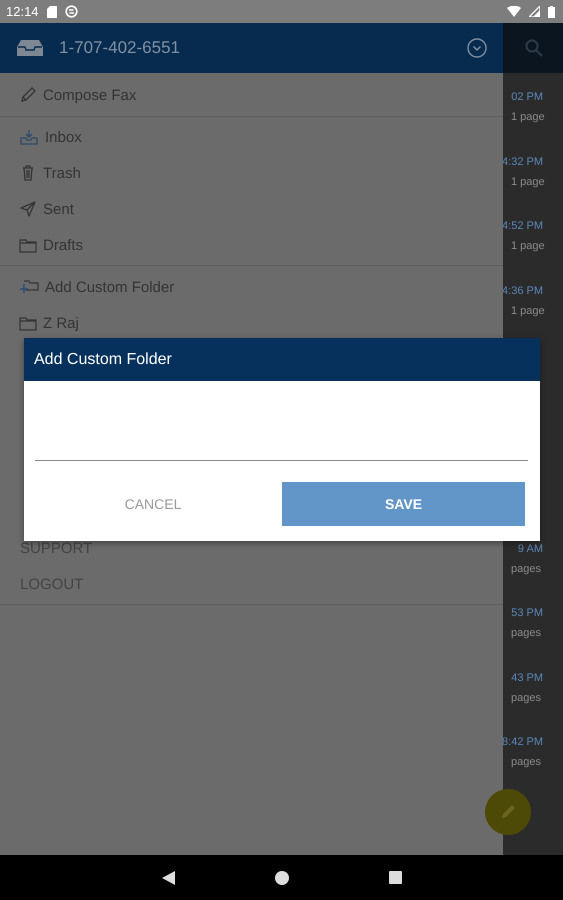  What do you see at coordinates (22, 11) in the screenshot?
I see `status-time: 12:14` at bounding box center [22, 11].